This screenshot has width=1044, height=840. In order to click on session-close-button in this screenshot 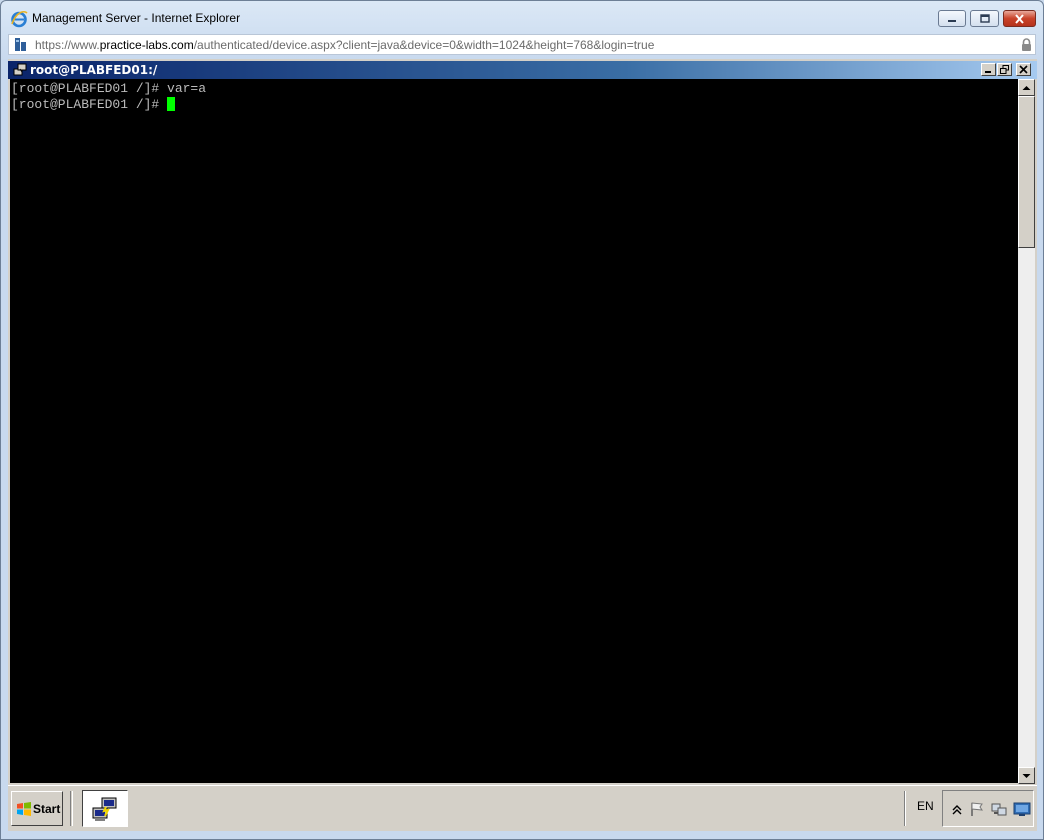, I will do `click(1023, 69)`.